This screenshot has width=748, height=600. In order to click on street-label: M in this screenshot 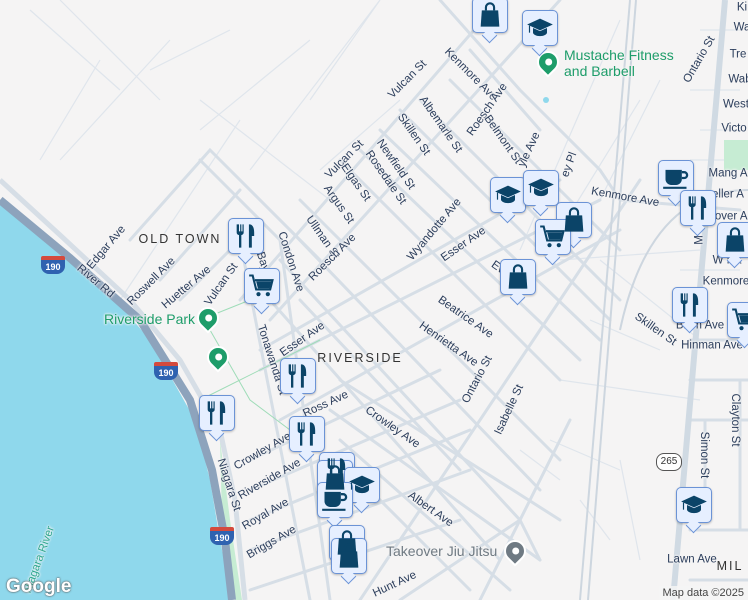, I will do `click(699, 240)`.